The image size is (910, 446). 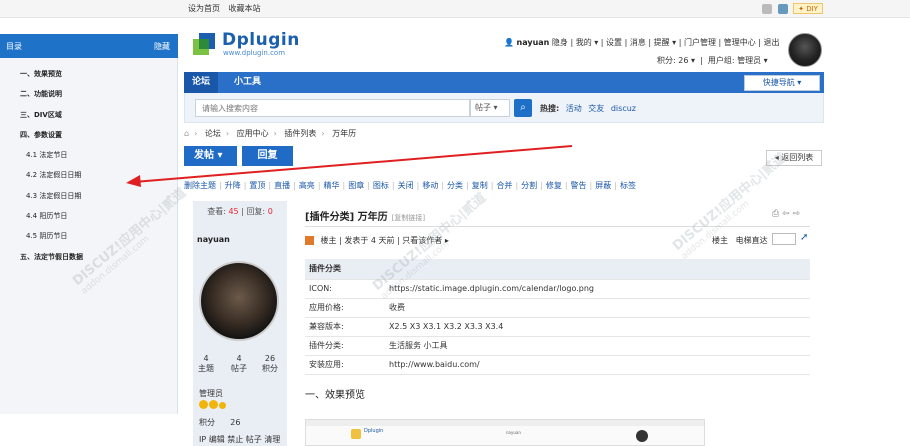 What do you see at coordinates (89, 216) in the screenshot?
I see `toc-item: 4.4 阳历节日` at bounding box center [89, 216].